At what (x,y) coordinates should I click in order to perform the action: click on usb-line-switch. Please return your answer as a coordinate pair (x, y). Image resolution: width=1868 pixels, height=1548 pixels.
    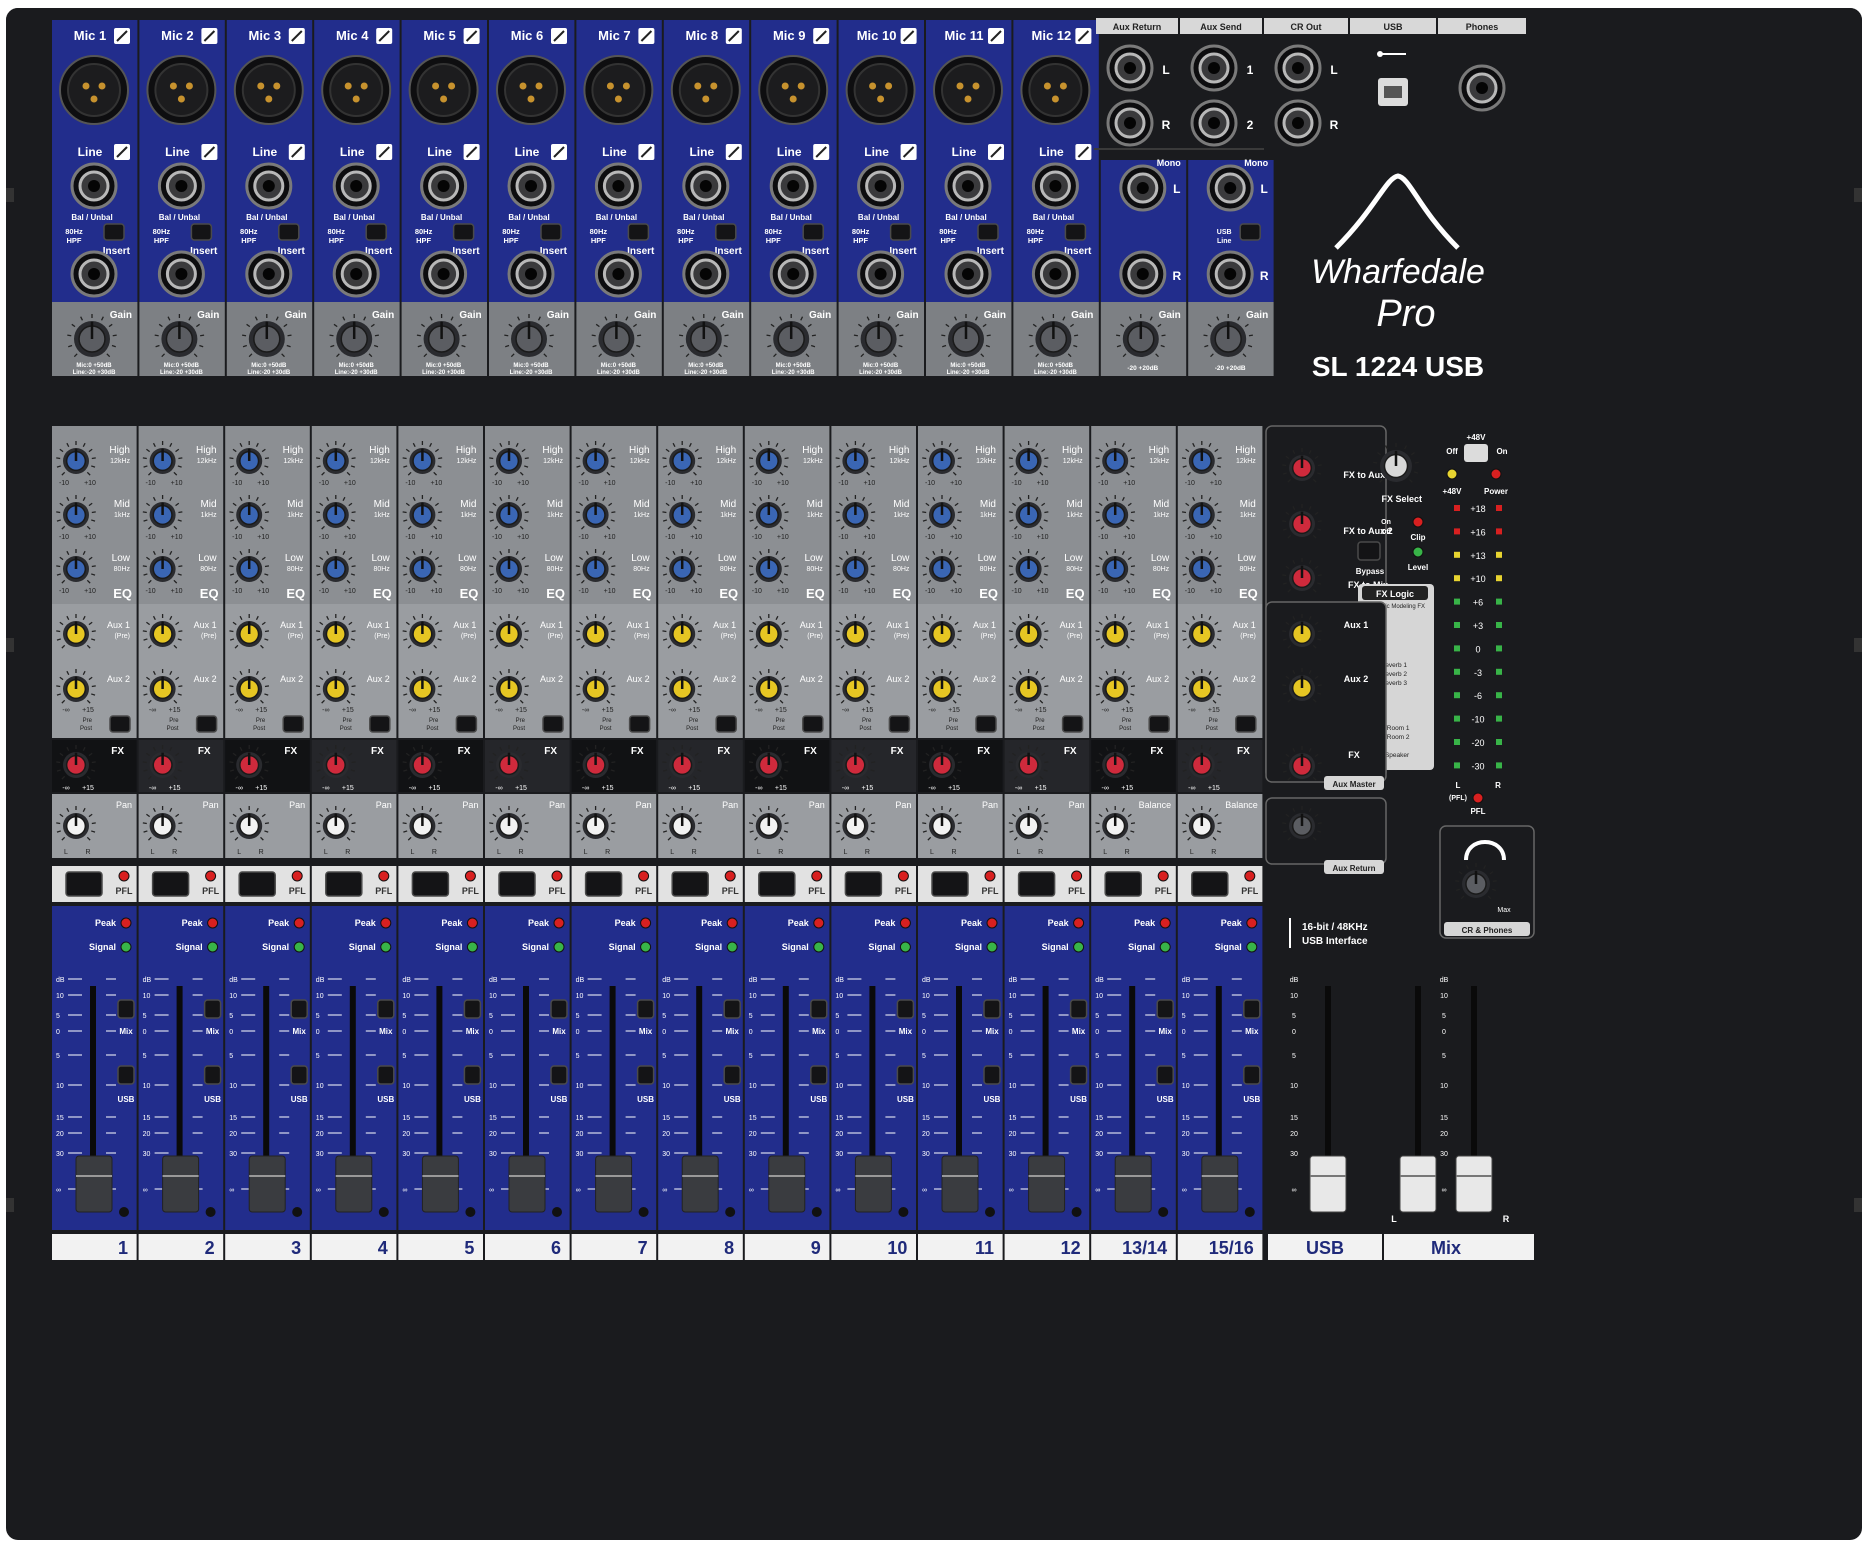
    Looking at the image, I should click on (1250, 232).